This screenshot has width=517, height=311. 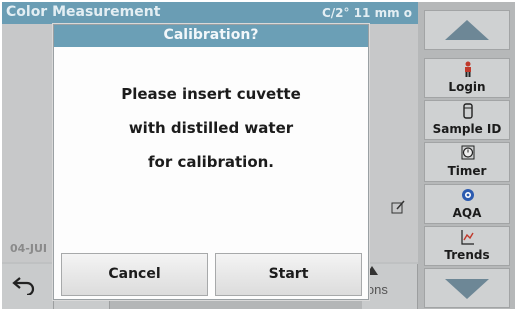 I want to click on scroll-down-button, so click(x=467, y=288).